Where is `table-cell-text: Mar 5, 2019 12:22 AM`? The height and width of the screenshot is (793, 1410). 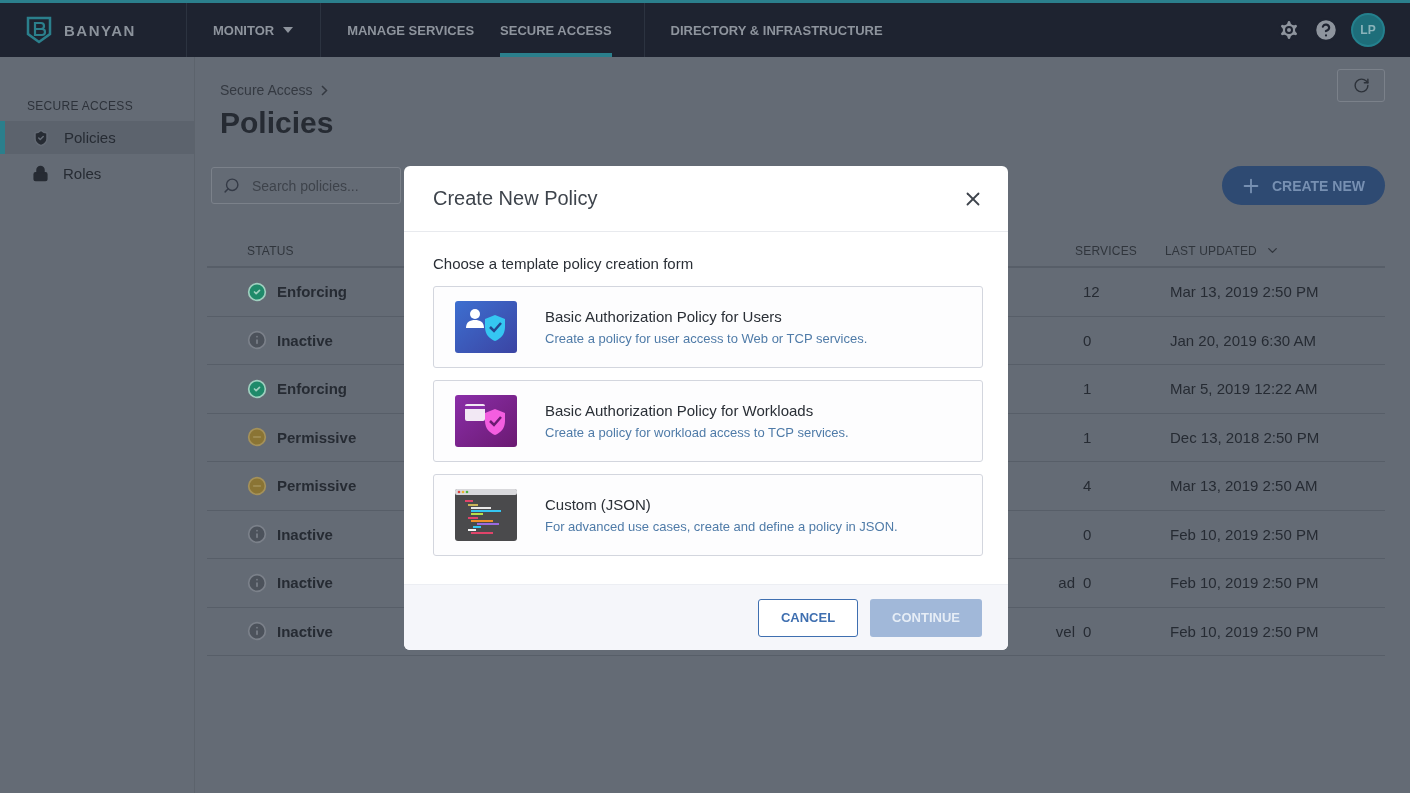 table-cell-text: Mar 5, 2019 12:22 AM is located at coordinates (1244, 389).